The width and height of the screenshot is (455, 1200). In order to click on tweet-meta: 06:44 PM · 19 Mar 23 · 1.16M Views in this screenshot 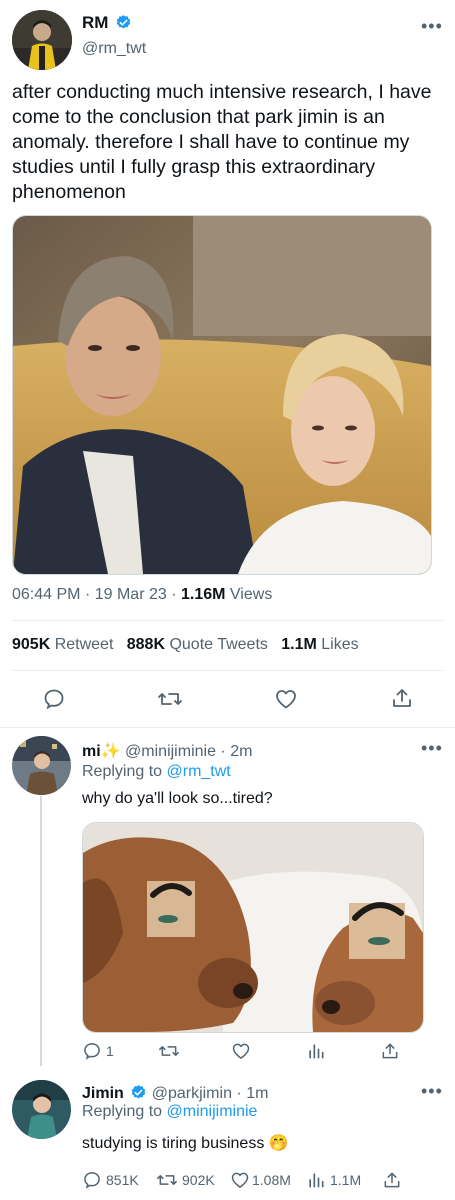, I will do `click(142, 595)`.